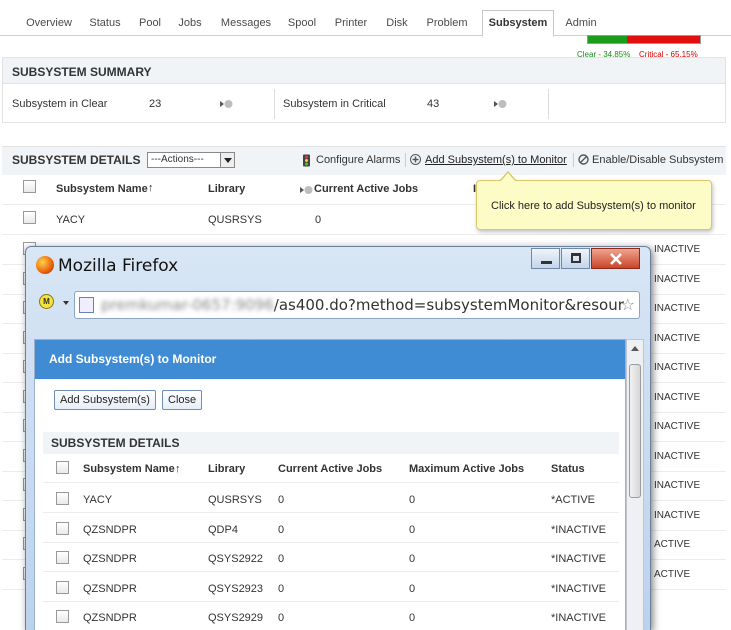 This screenshot has width=731, height=630. Describe the element at coordinates (236, 559) in the screenshot. I see `cell-library: QSYS2922` at that location.